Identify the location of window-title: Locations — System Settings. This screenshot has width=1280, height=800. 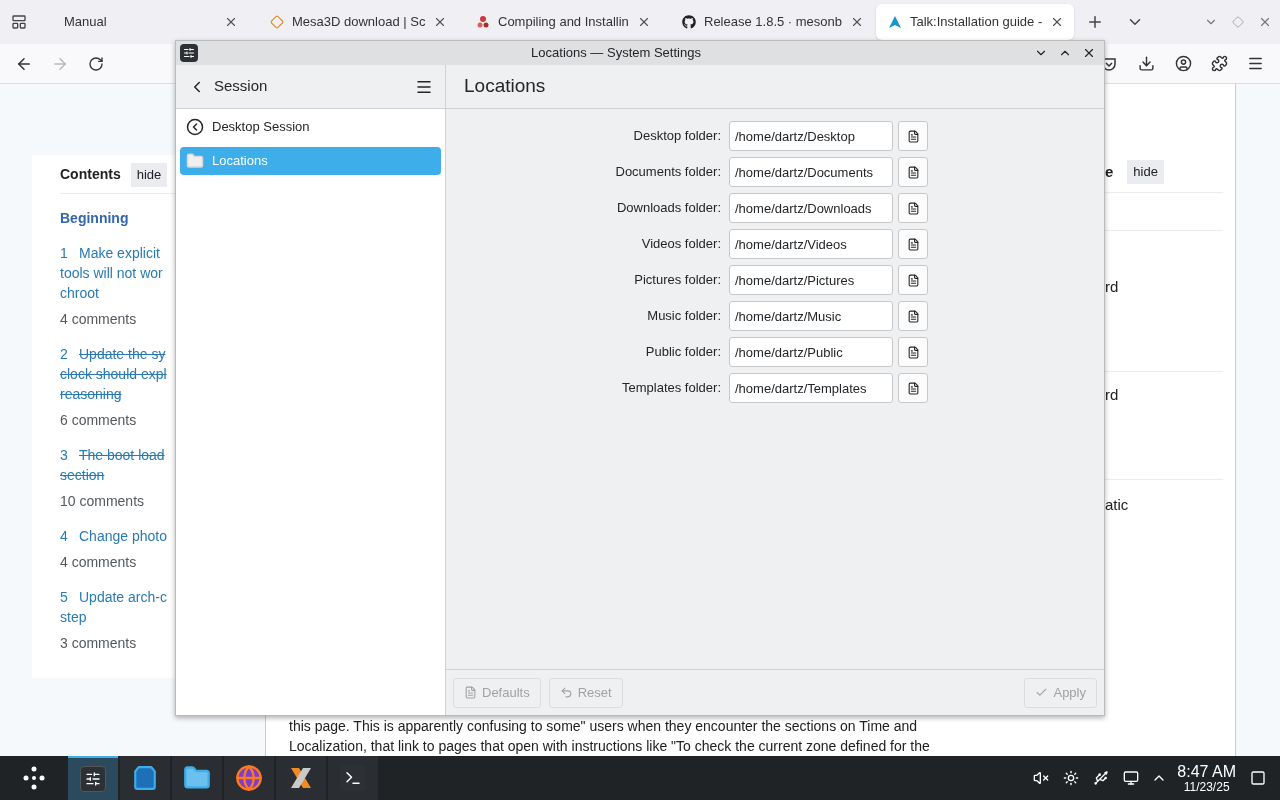
(616, 53).